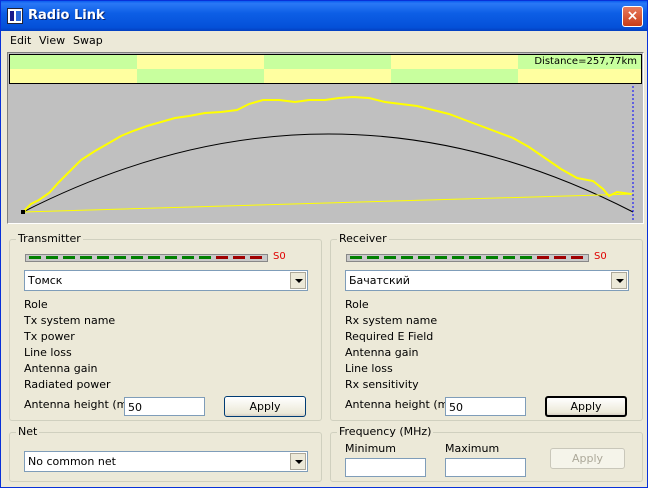  Describe the element at coordinates (485, 467) in the screenshot. I see `frequency-max-input` at that location.